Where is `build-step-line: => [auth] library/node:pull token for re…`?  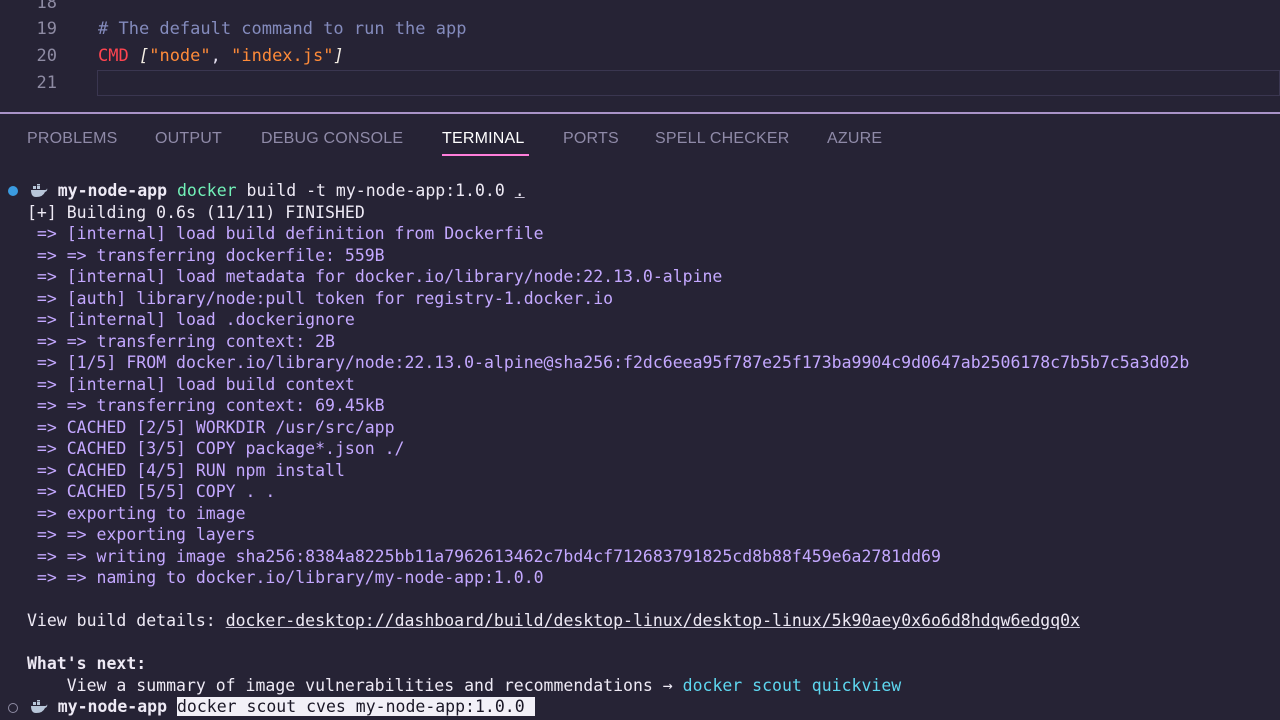
build-step-line: => [auth] library/node:pull token for re… is located at coordinates (320, 298).